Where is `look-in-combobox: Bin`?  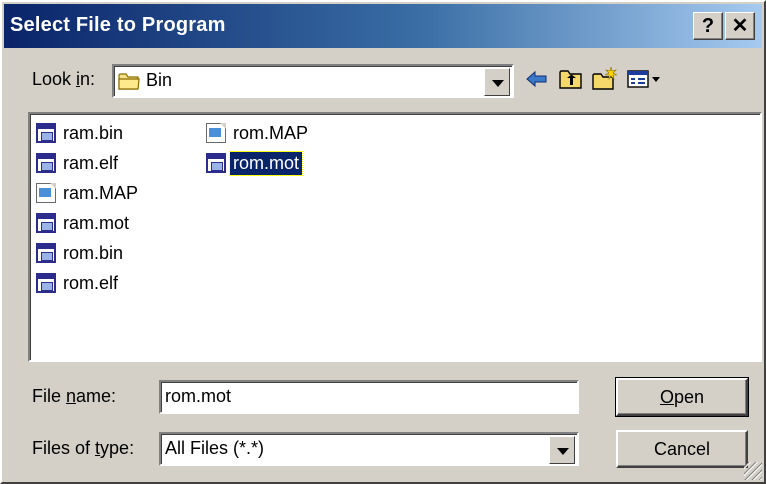 look-in-combobox: Bin is located at coordinates (313, 81).